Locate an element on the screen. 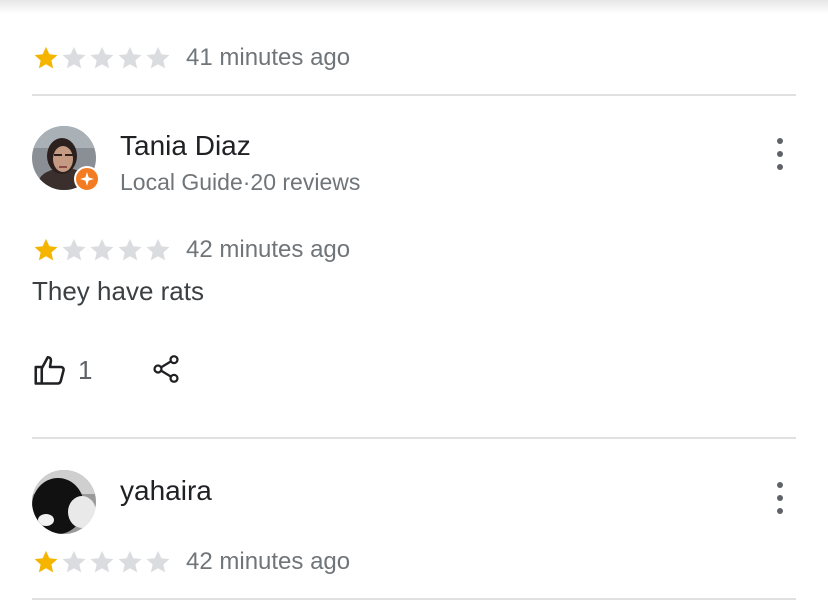 The height and width of the screenshot is (602, 828). local-guide-badge-icon is located at coordinates (87, 179).